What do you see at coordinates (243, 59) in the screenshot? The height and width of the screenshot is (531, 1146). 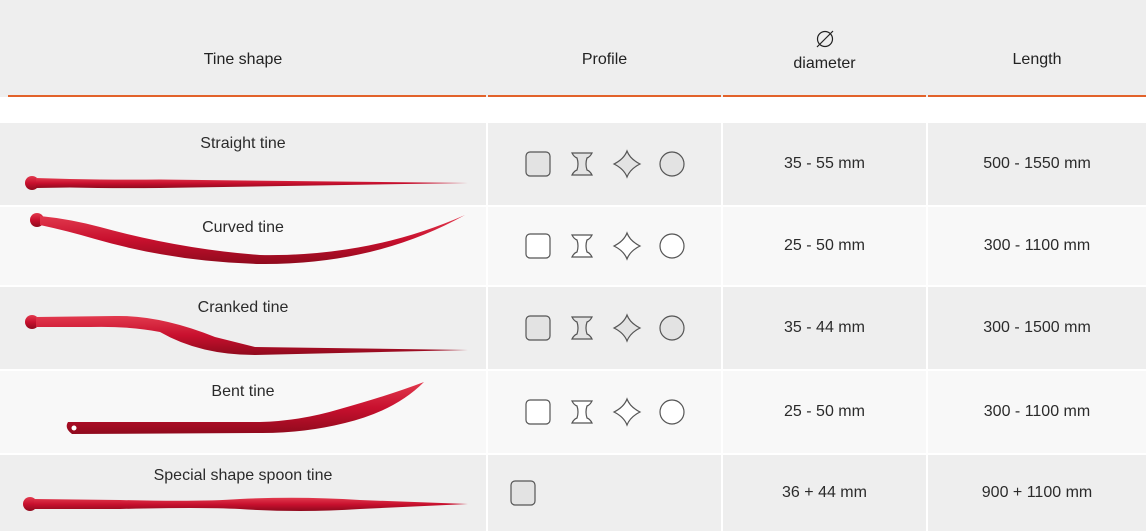 I see `header-tine-shape: Tine shape` at bounding box center [243, 59].